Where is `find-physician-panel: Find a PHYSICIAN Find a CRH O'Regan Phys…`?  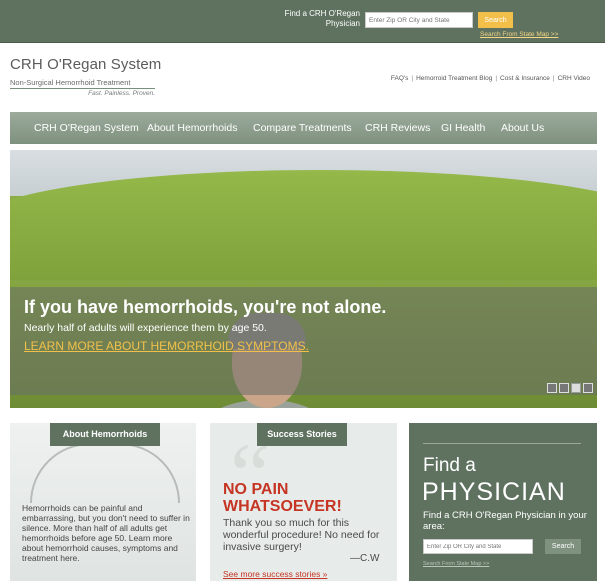 find-physician-panel: Find a PHYSICIAN Find a CRH O'Regan Phys… is located at coordinates (503, 502).